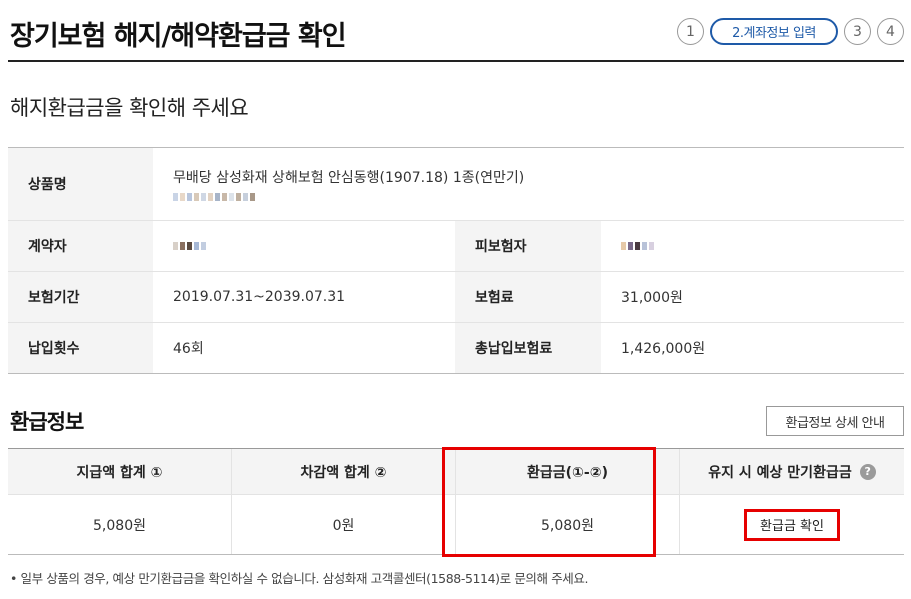  I want to click on refund-confirm-button: 환급금 확인, so click(792, 524).